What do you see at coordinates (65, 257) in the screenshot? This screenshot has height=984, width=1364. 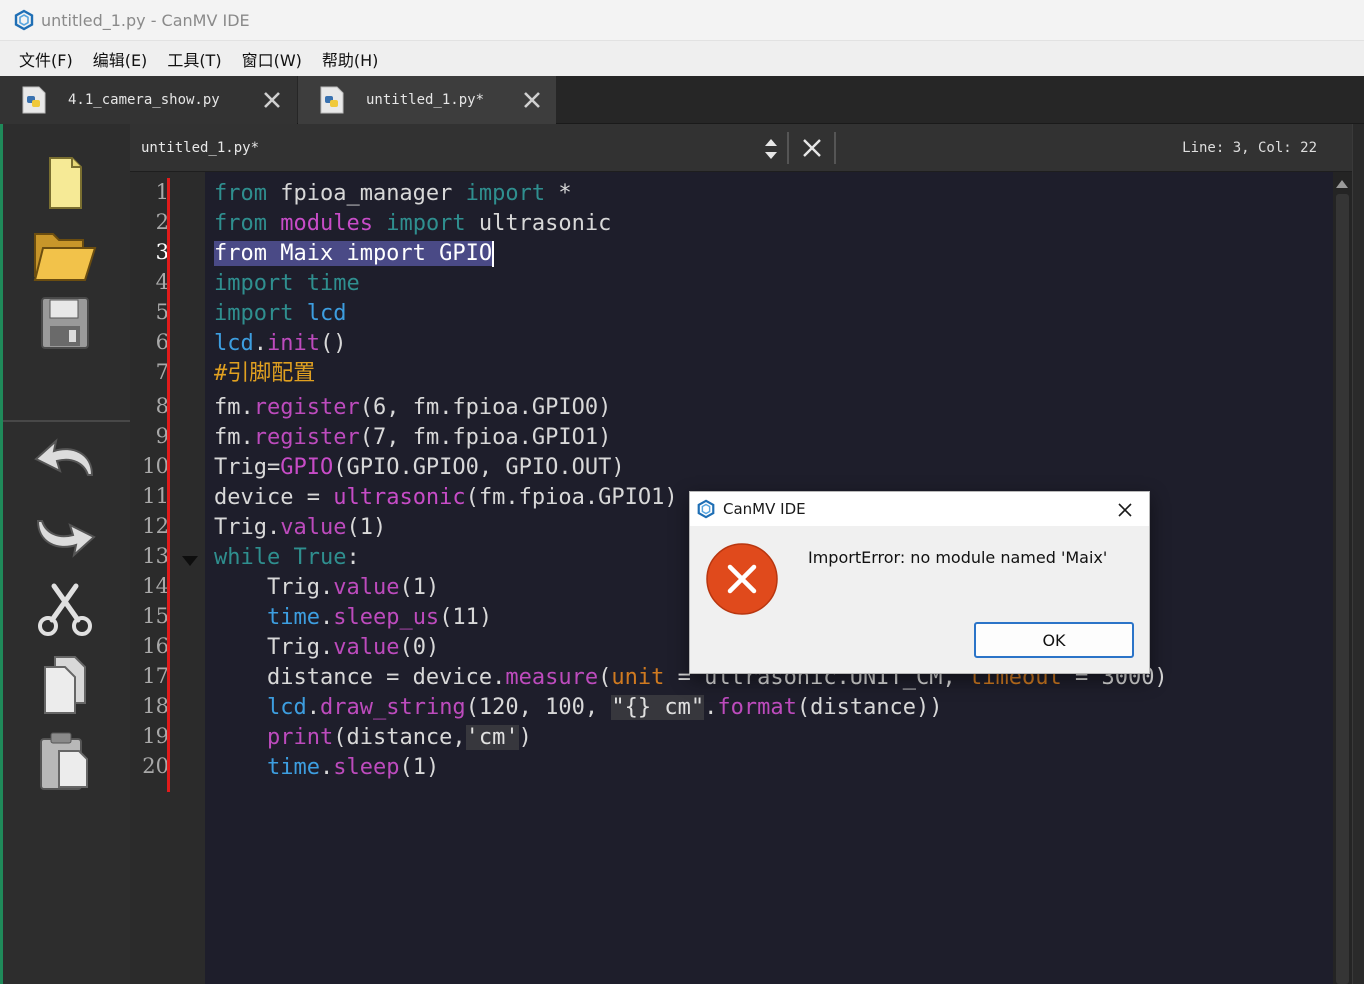 I see `open-folder-icon` at bounding box center [65, 257].